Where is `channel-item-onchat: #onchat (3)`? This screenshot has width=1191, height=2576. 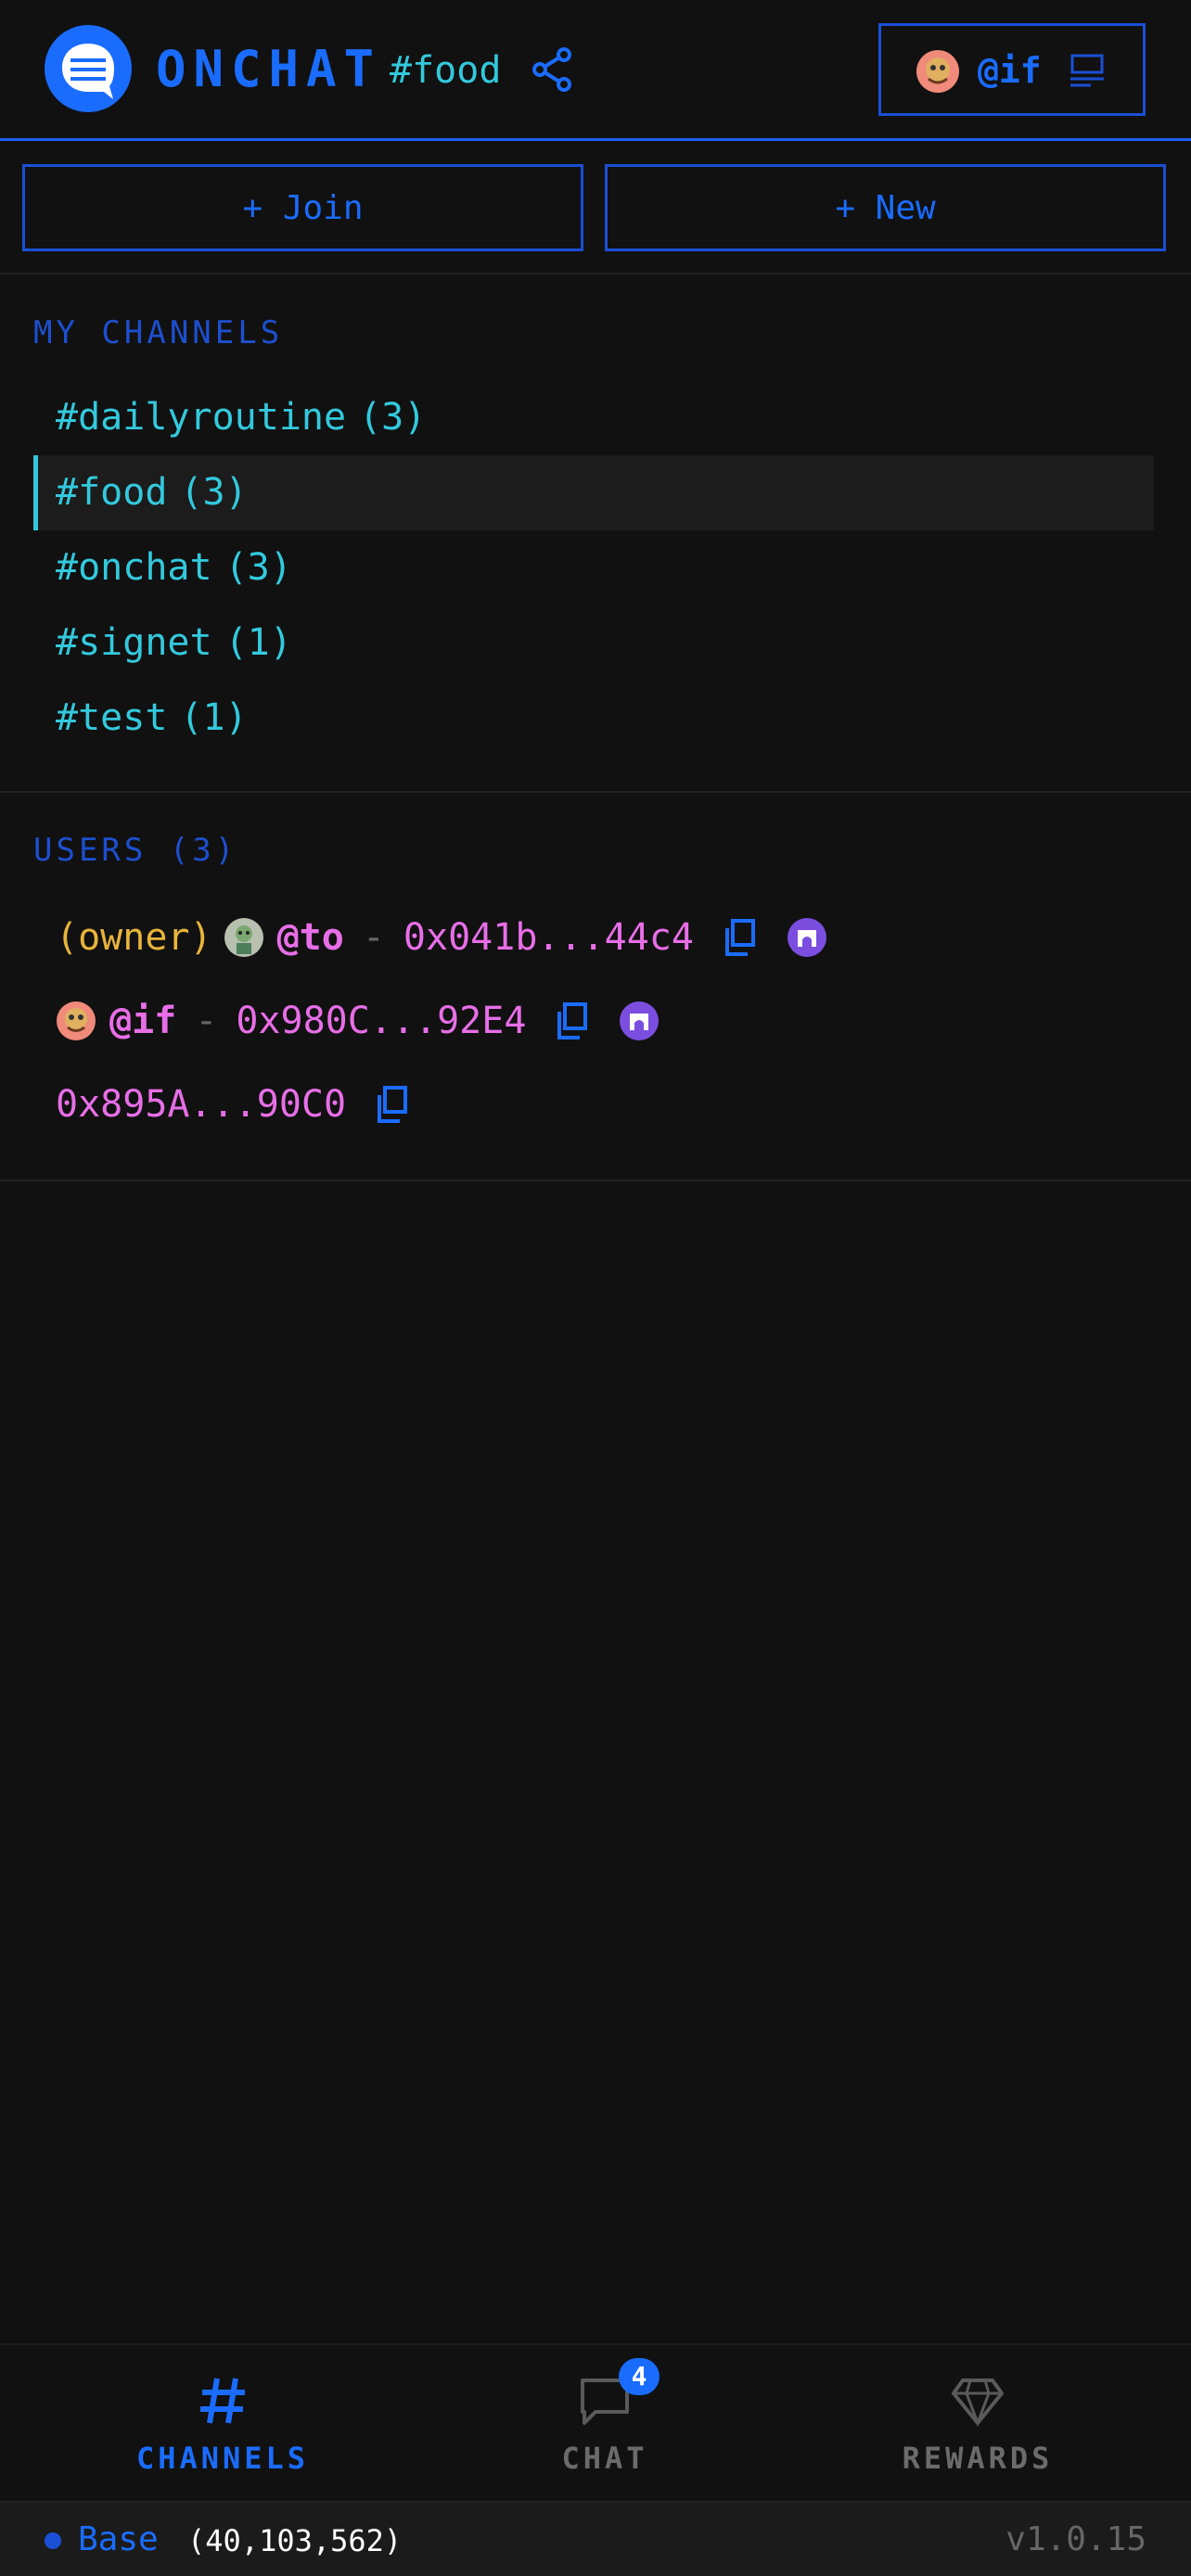 channel-item-onchat: #onchat (3) is located at coordinates (593, 568).